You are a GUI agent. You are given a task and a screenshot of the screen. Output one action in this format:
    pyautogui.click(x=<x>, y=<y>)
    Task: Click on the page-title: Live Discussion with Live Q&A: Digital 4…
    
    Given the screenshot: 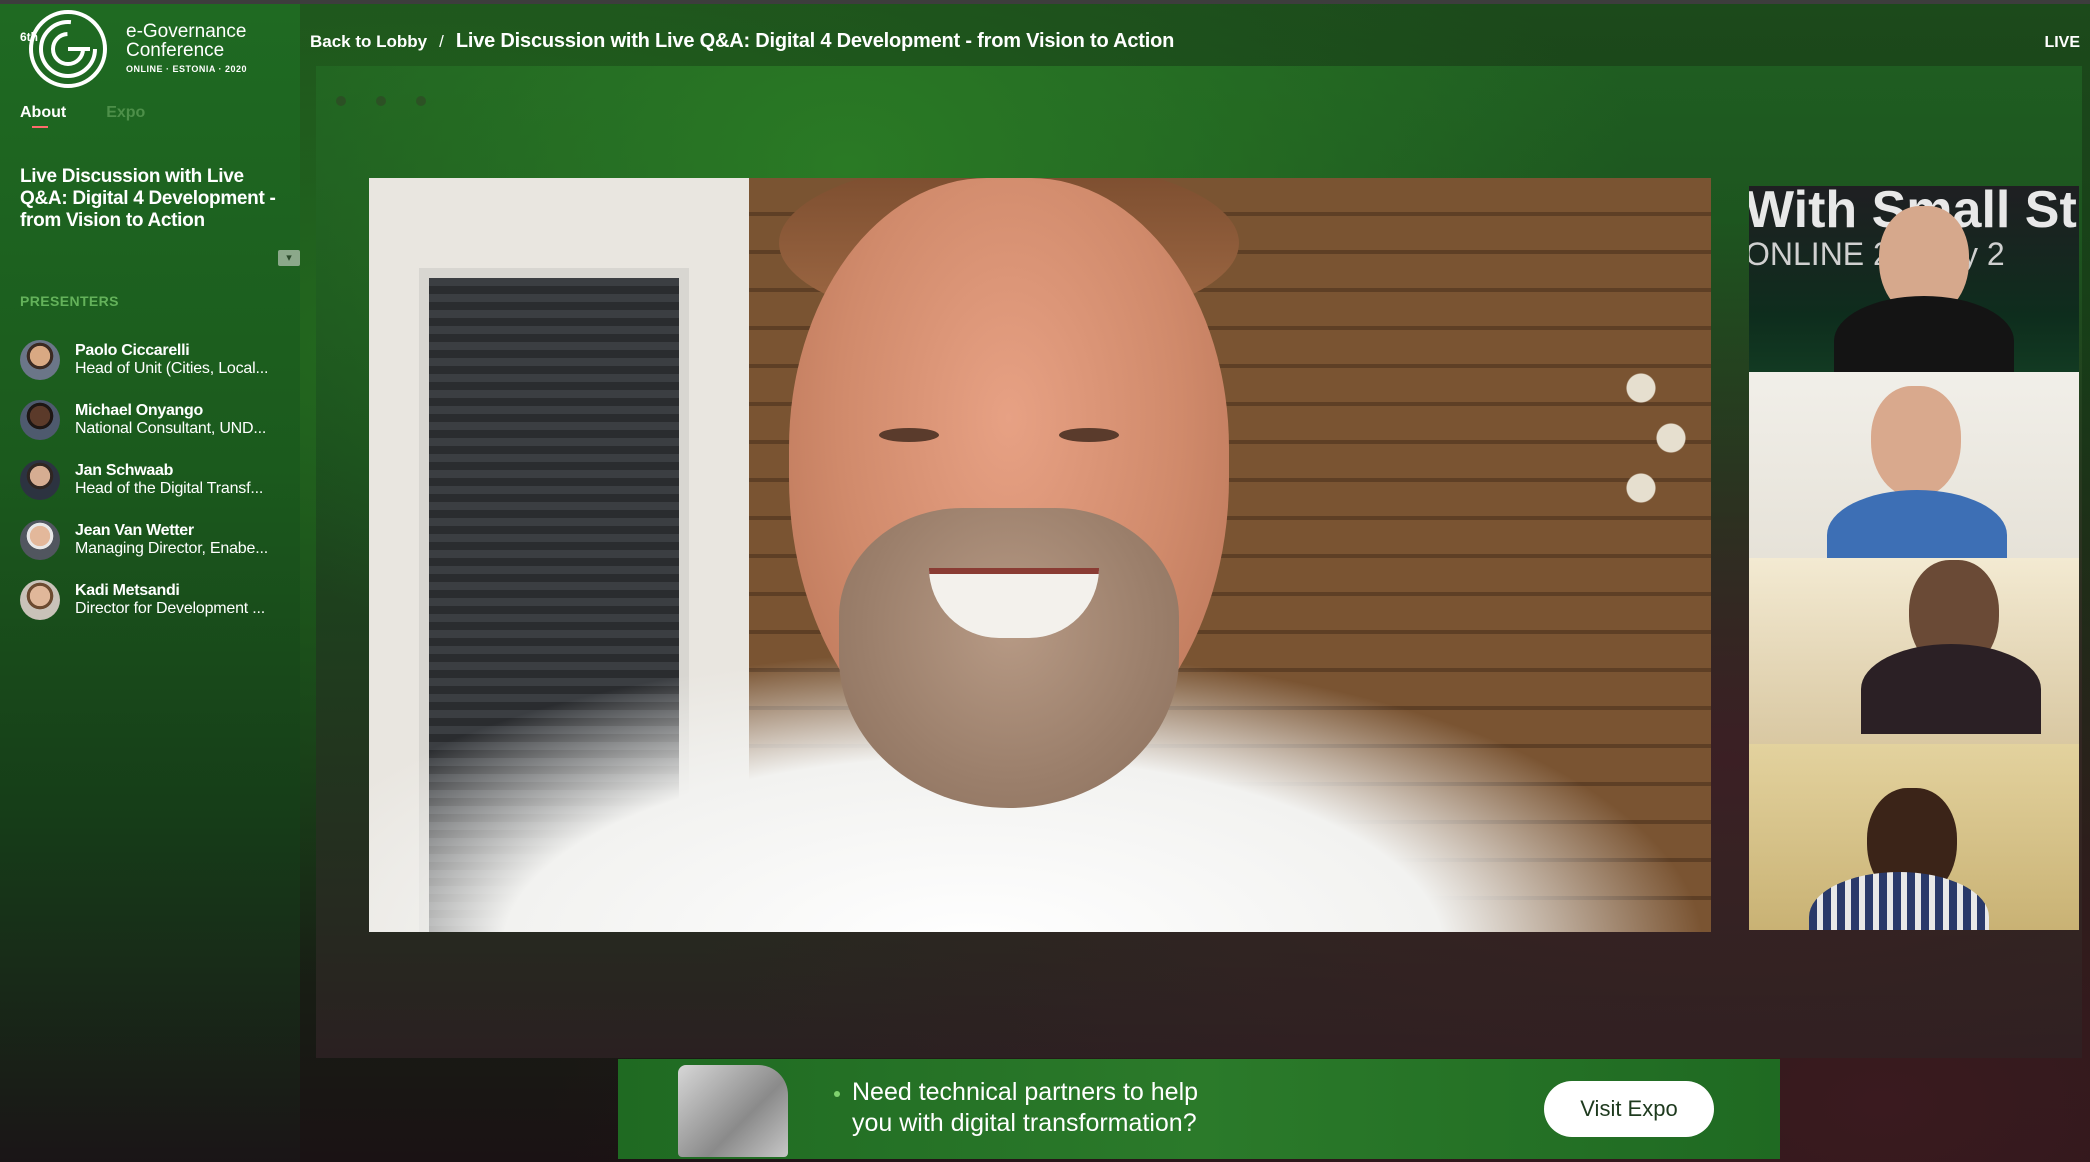 What is the action you would take?
    pyautogui.click(x=815, y=41)
    